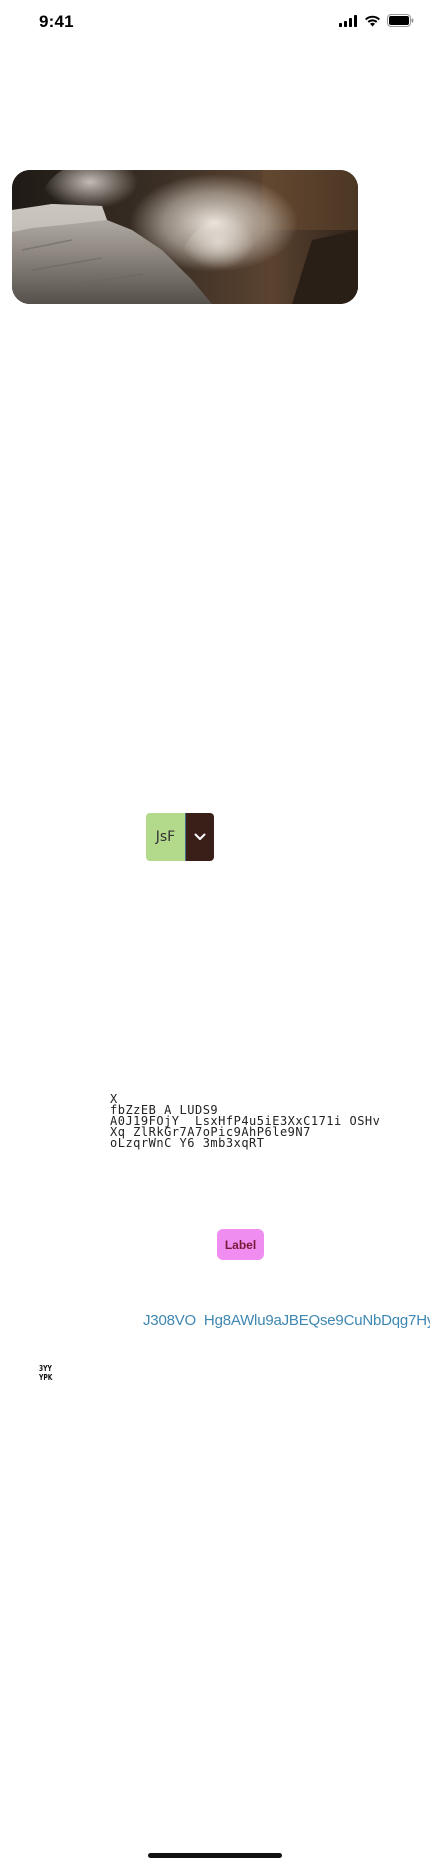 The height and width of the screenshot is (1864, 430). What do you see at coordinates (165, 837) in the screenshot?
I see `split-button-main: JsF` at bounding box center [165, 837].